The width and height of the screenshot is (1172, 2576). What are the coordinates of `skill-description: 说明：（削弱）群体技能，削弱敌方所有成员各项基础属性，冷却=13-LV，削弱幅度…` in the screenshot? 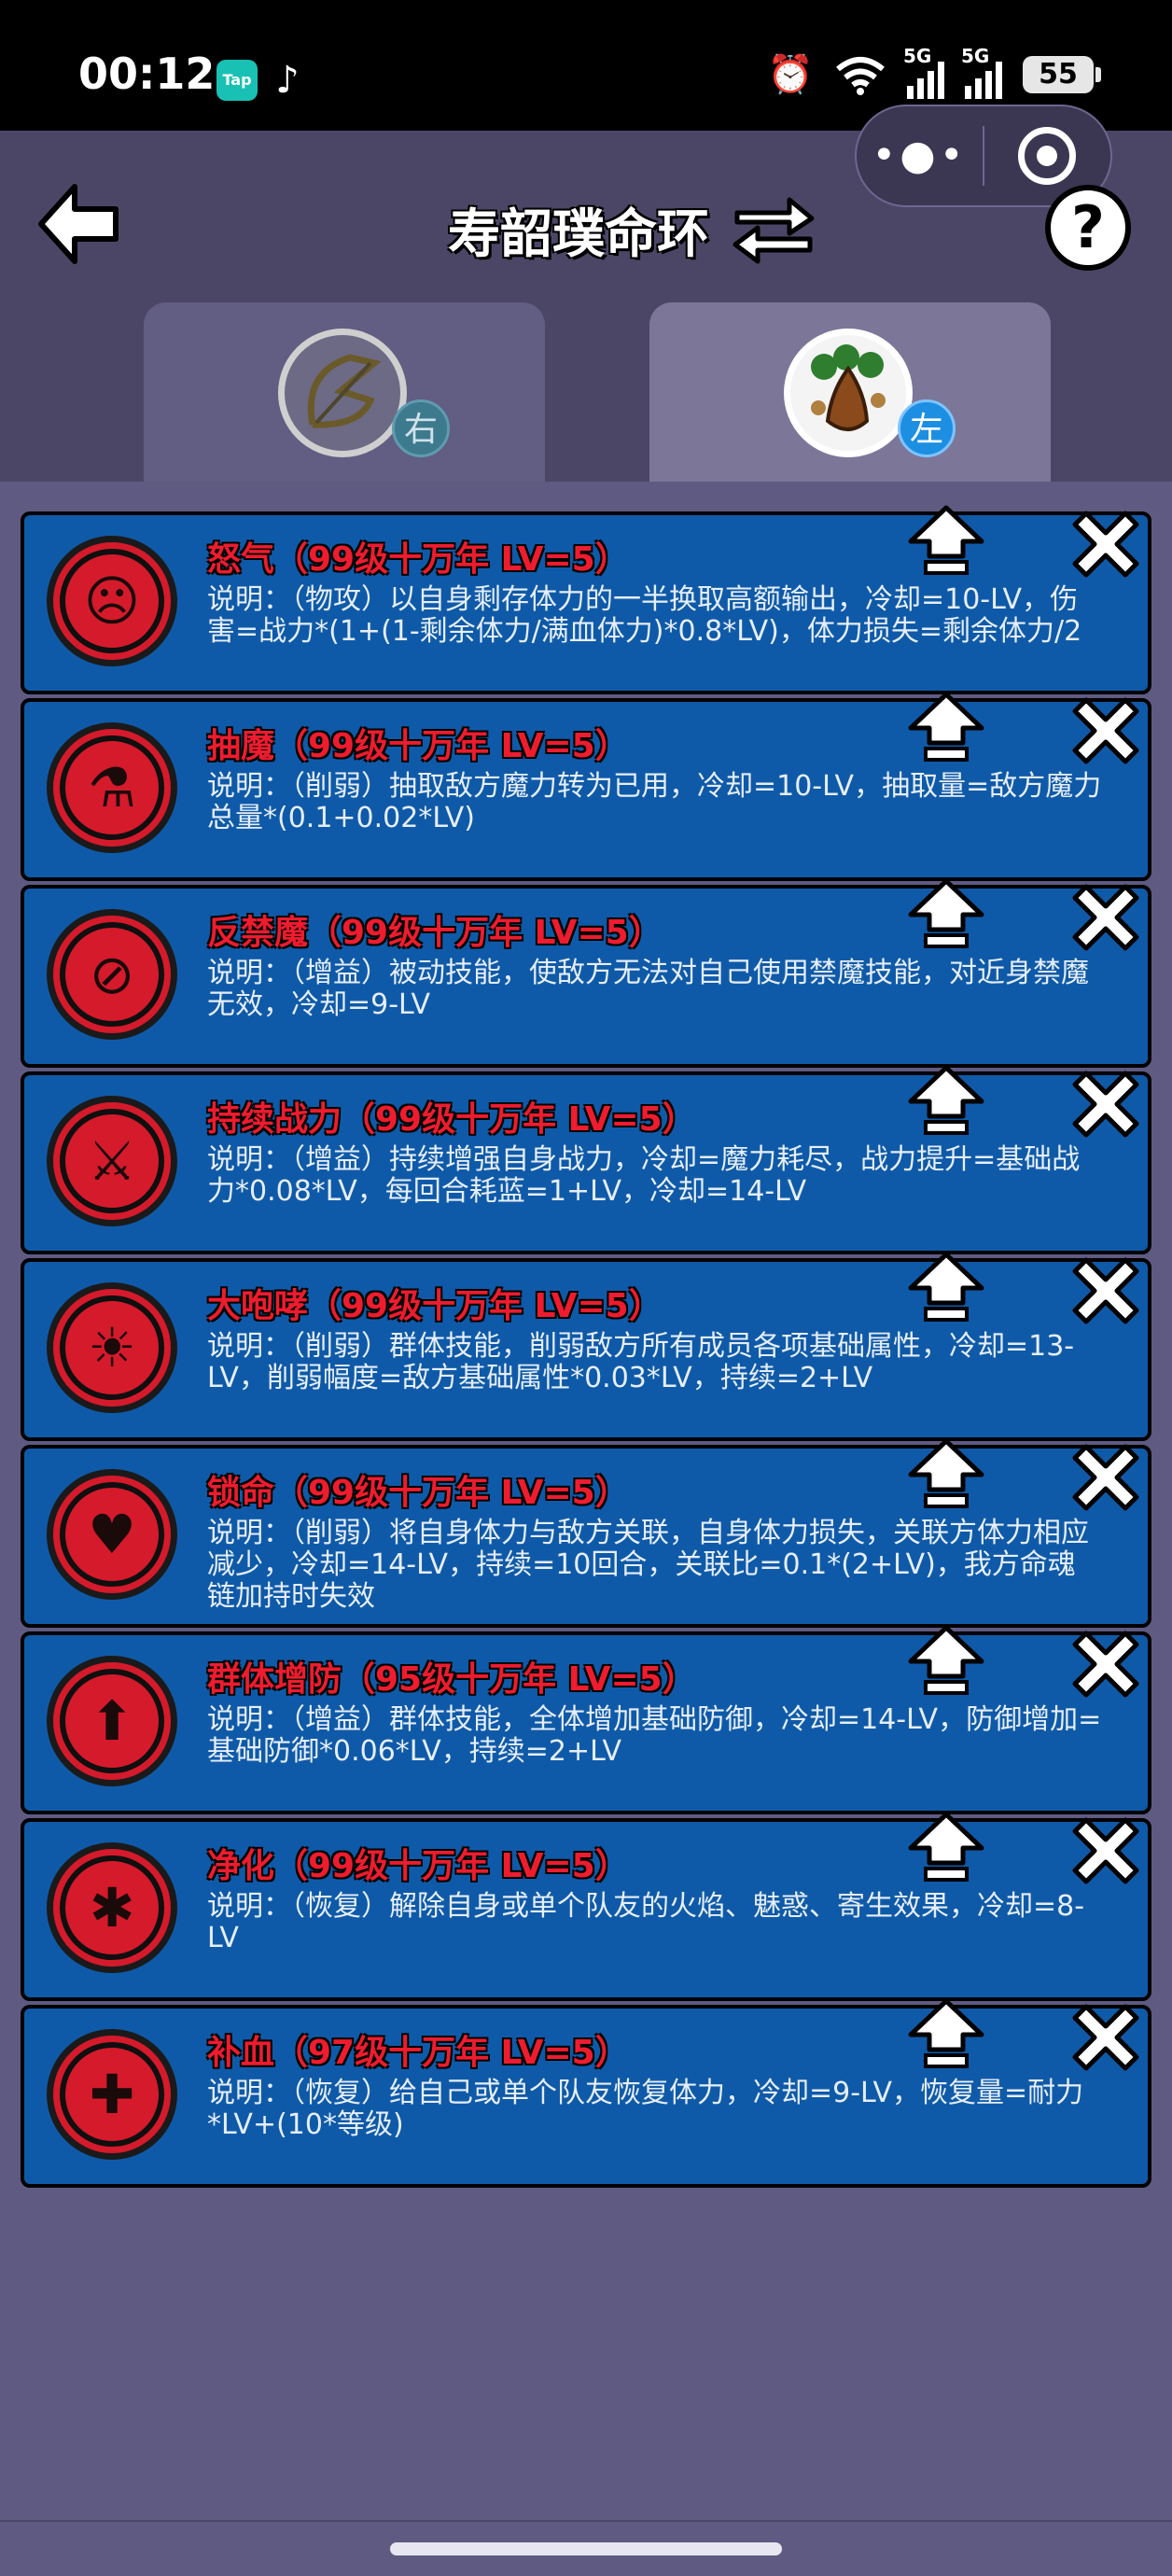 It's located at (641, 1362).